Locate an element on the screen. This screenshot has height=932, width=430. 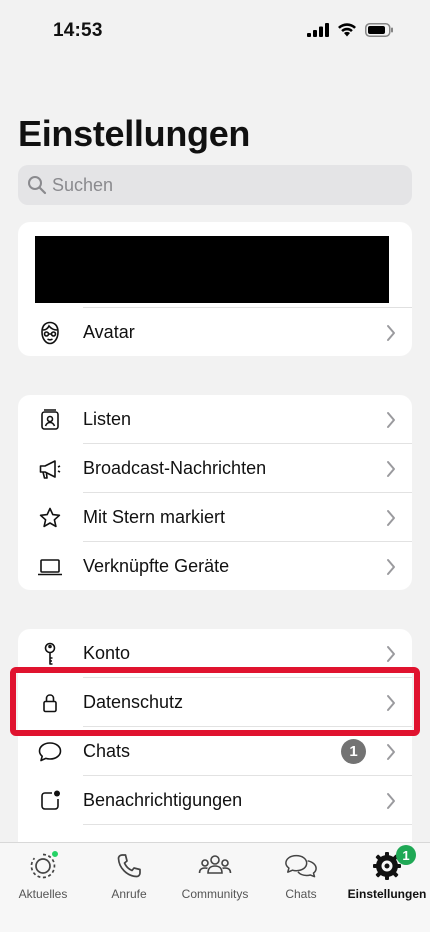
status-icons is located at coordinates (350, 29).